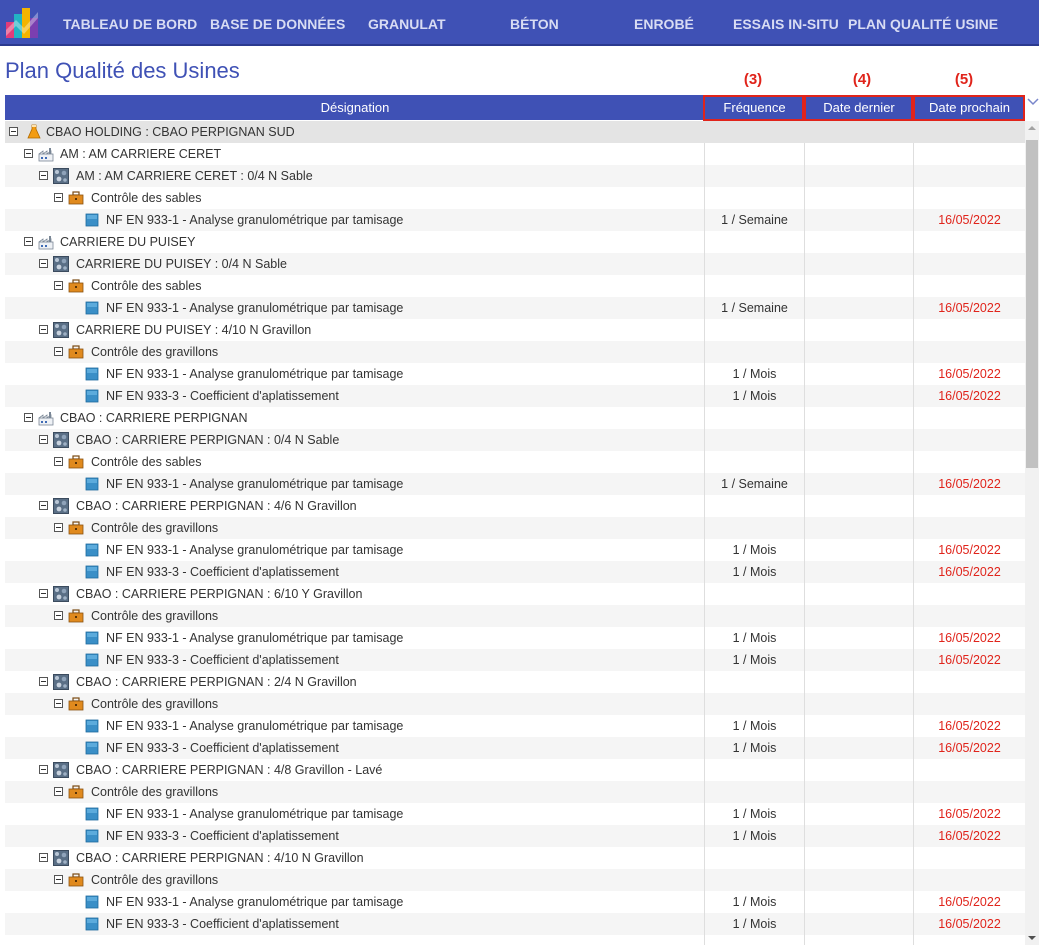  I want to click on tree-row-product: CARRIERE DU PUISEY : 0/4 N Sable, so click(515, 264).